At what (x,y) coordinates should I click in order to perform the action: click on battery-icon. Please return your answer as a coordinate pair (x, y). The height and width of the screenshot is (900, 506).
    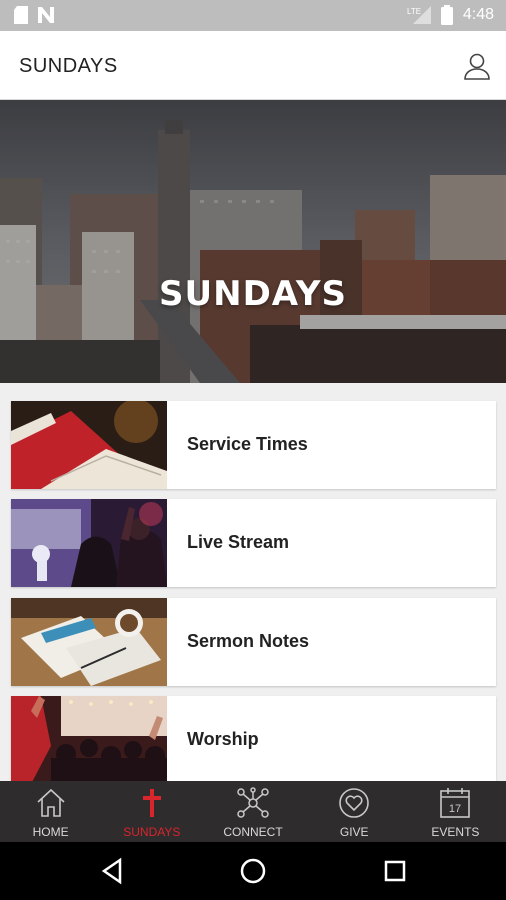
    Looking at the image, I should click on (446, 15).